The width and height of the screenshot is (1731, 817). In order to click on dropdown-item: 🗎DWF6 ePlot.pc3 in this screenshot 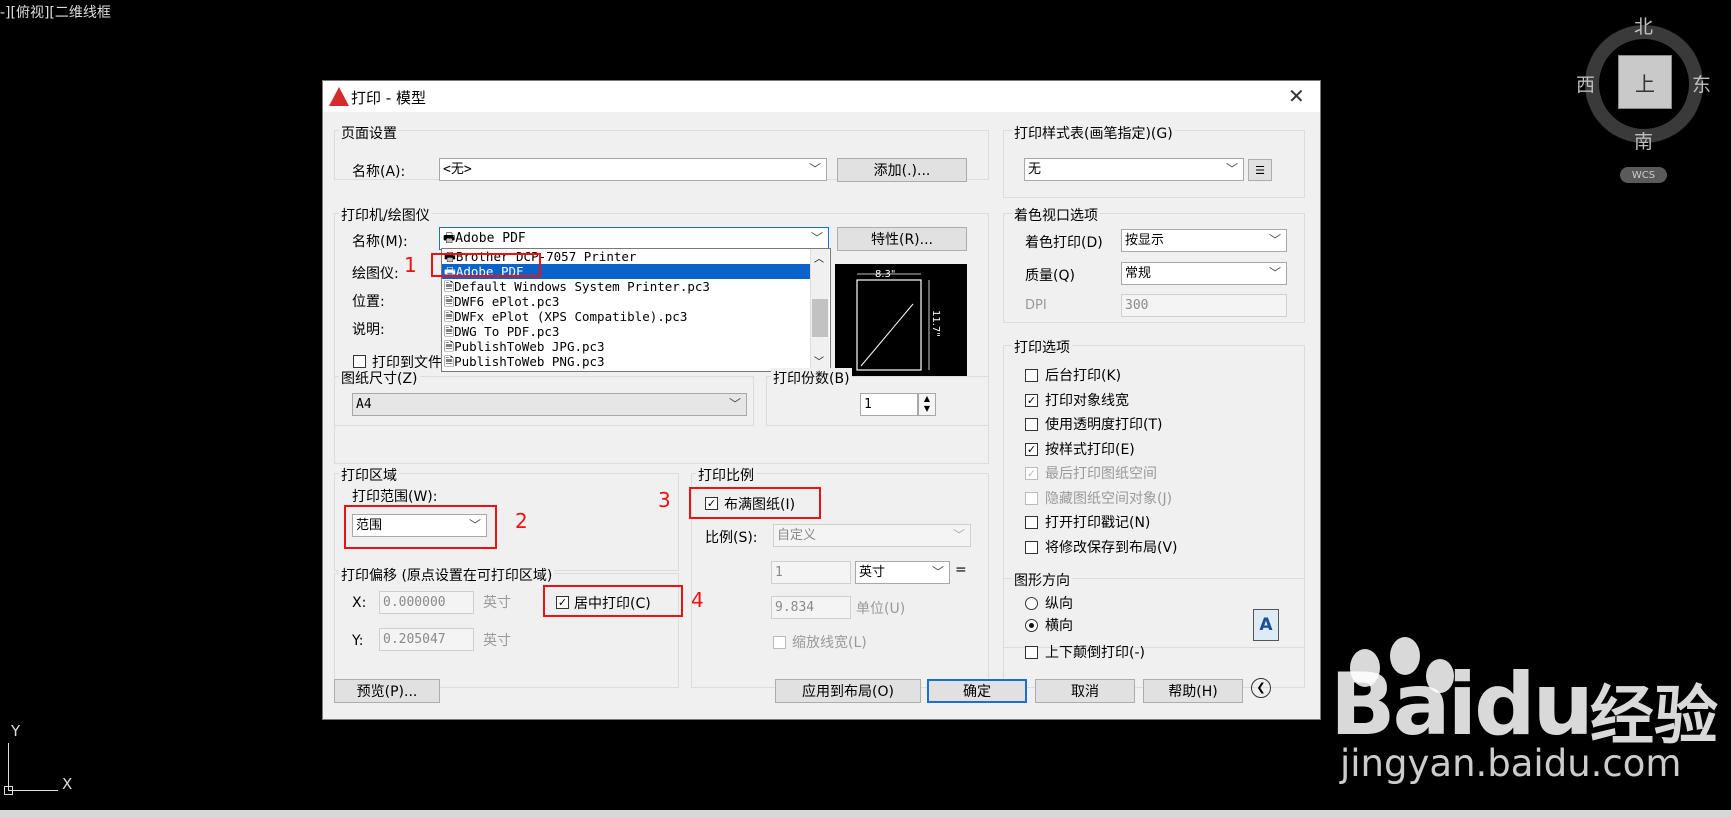, I will do `click(627, 301)`.